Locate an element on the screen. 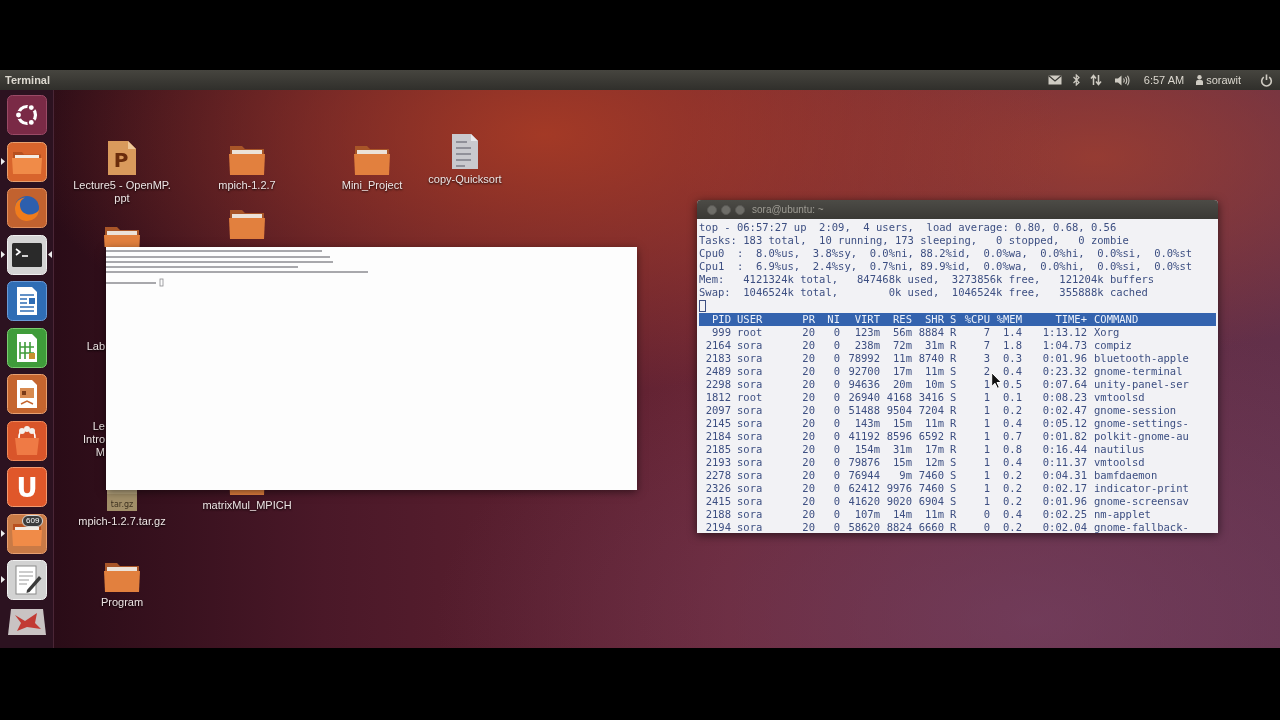 The height and width of the screenshot is (720, 1280). table-cell: 0:02.25 is located at coordinates (1064, 514).